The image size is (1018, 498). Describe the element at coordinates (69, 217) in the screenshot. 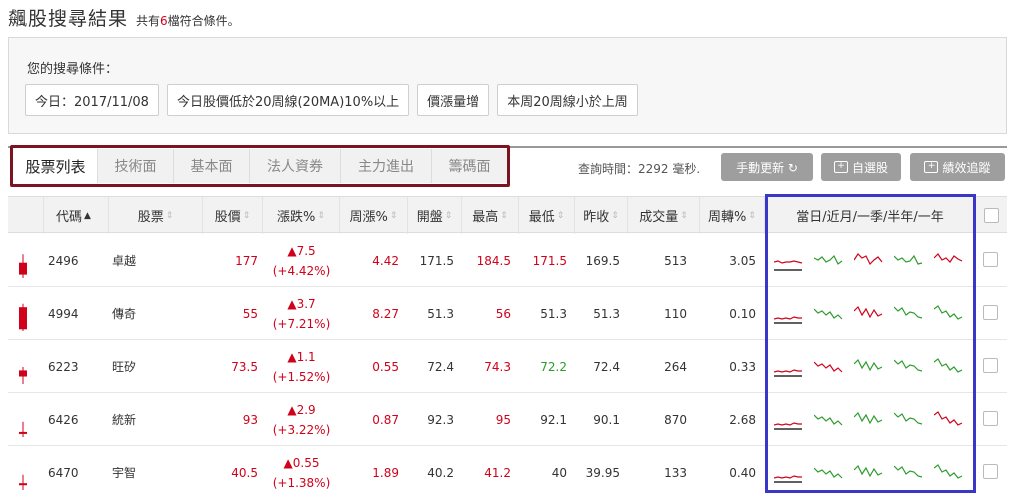

I see `th-code-label: 代碼` at that location.